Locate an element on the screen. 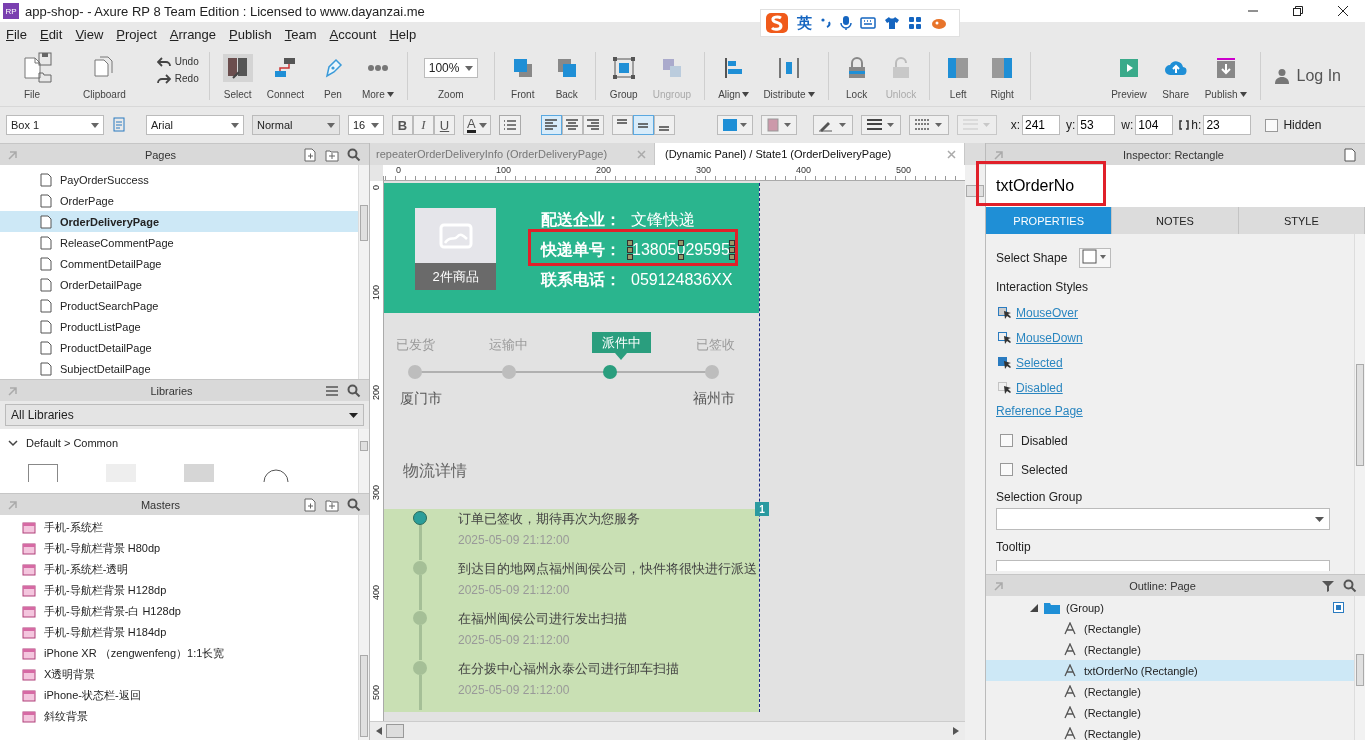 Image resolution: width=1365 pixels, height=740 pixels. keyboard-icon is located at coordinates (868, 23).